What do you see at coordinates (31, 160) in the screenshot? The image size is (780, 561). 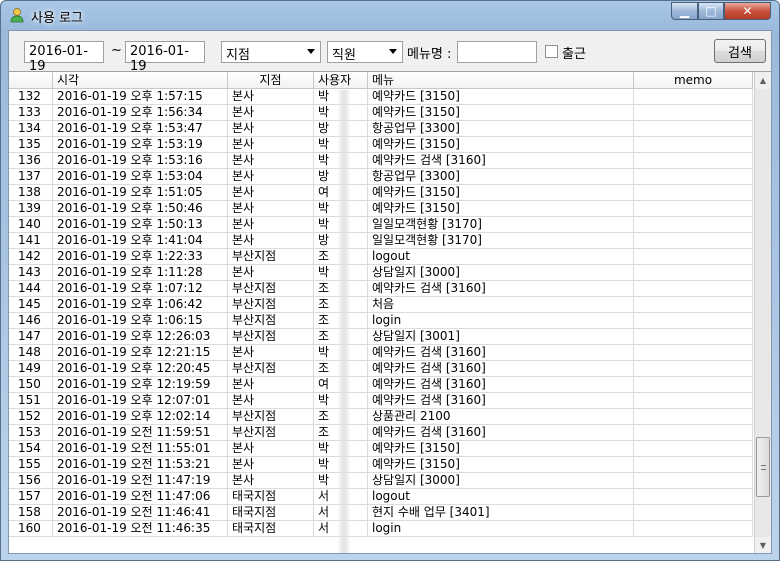 I see `row-number-cell: 136` at bounding box center [31, 160].